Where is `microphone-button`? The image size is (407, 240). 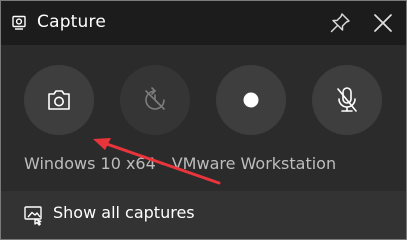
microphone-button is located at coordinates (347, 100).